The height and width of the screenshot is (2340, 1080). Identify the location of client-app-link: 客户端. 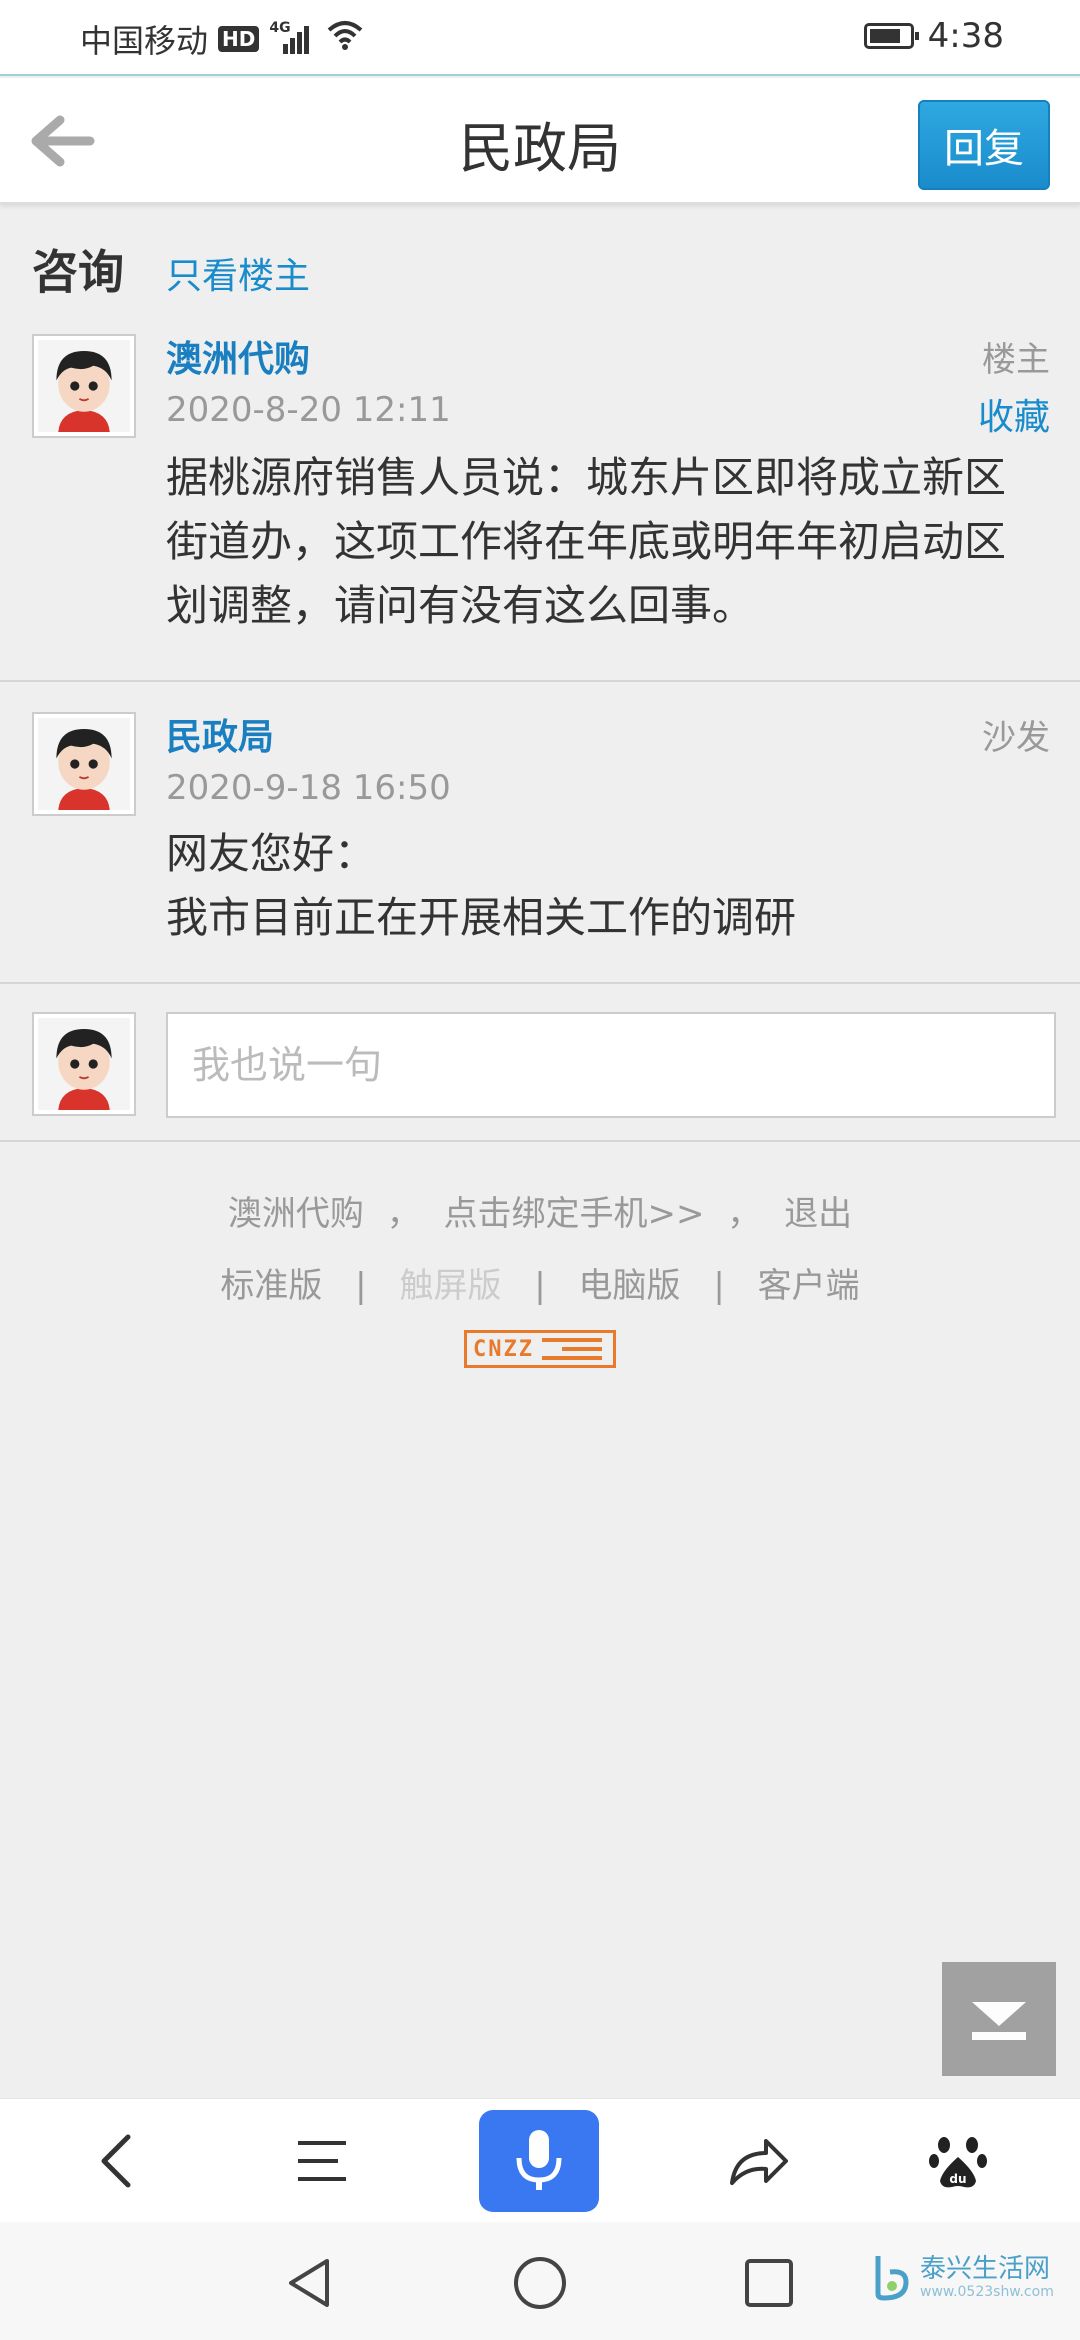
(809, 1286).